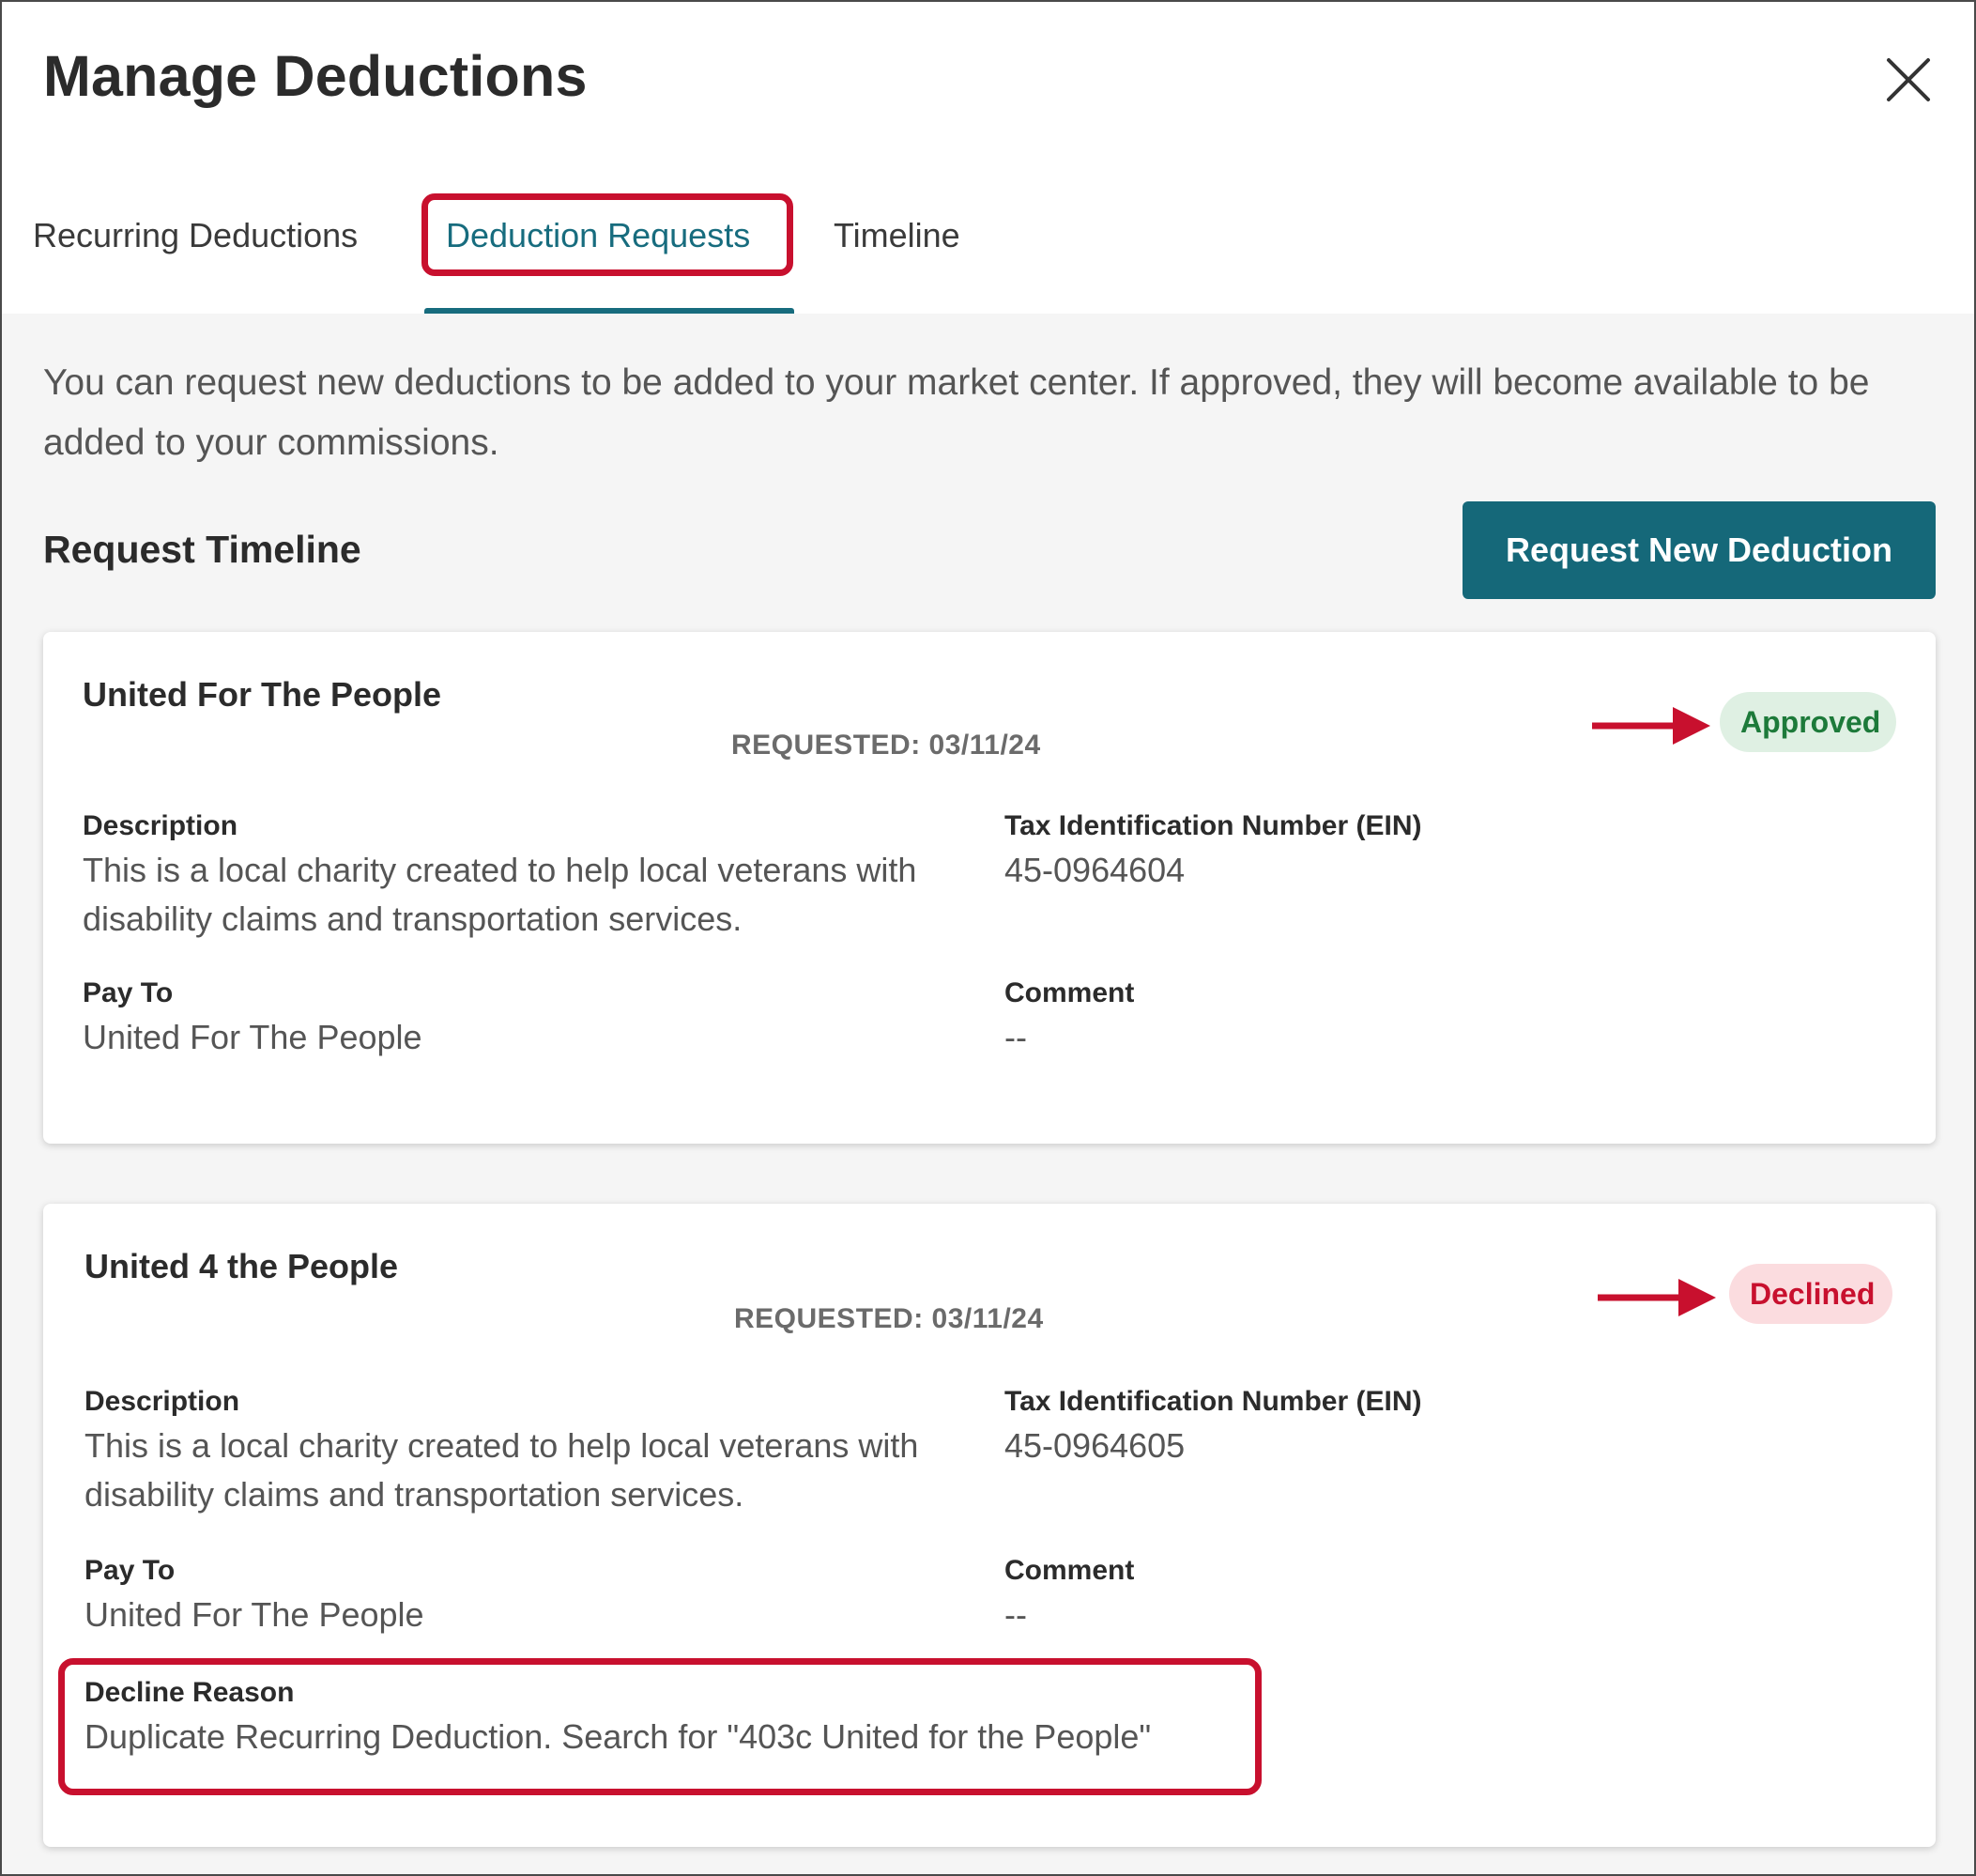 The height and width of the screenshot is (1876, 1976). I want to click on close-icon, so click(1908, 79).